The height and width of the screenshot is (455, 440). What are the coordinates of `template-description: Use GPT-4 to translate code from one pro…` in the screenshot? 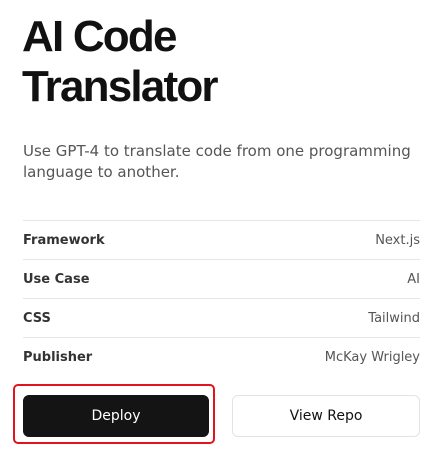 It's located at (217, 161).